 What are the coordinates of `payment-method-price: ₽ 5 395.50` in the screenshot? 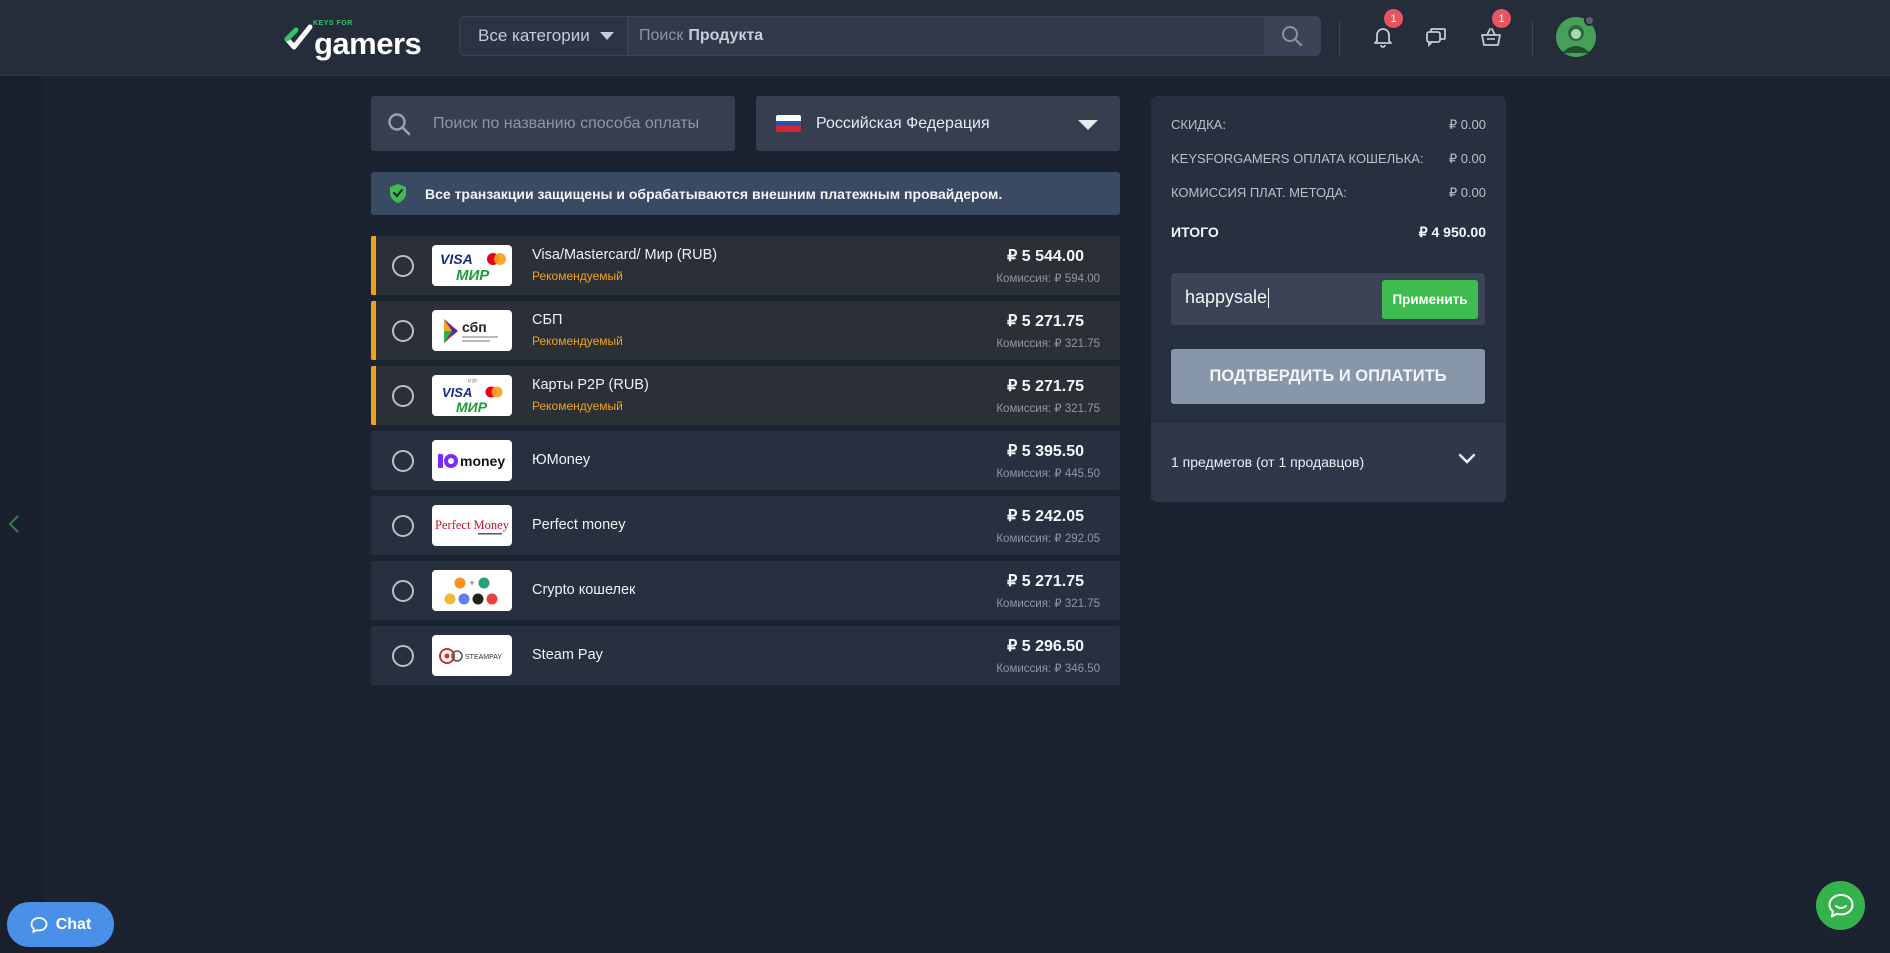 It's located at (1045, 451).